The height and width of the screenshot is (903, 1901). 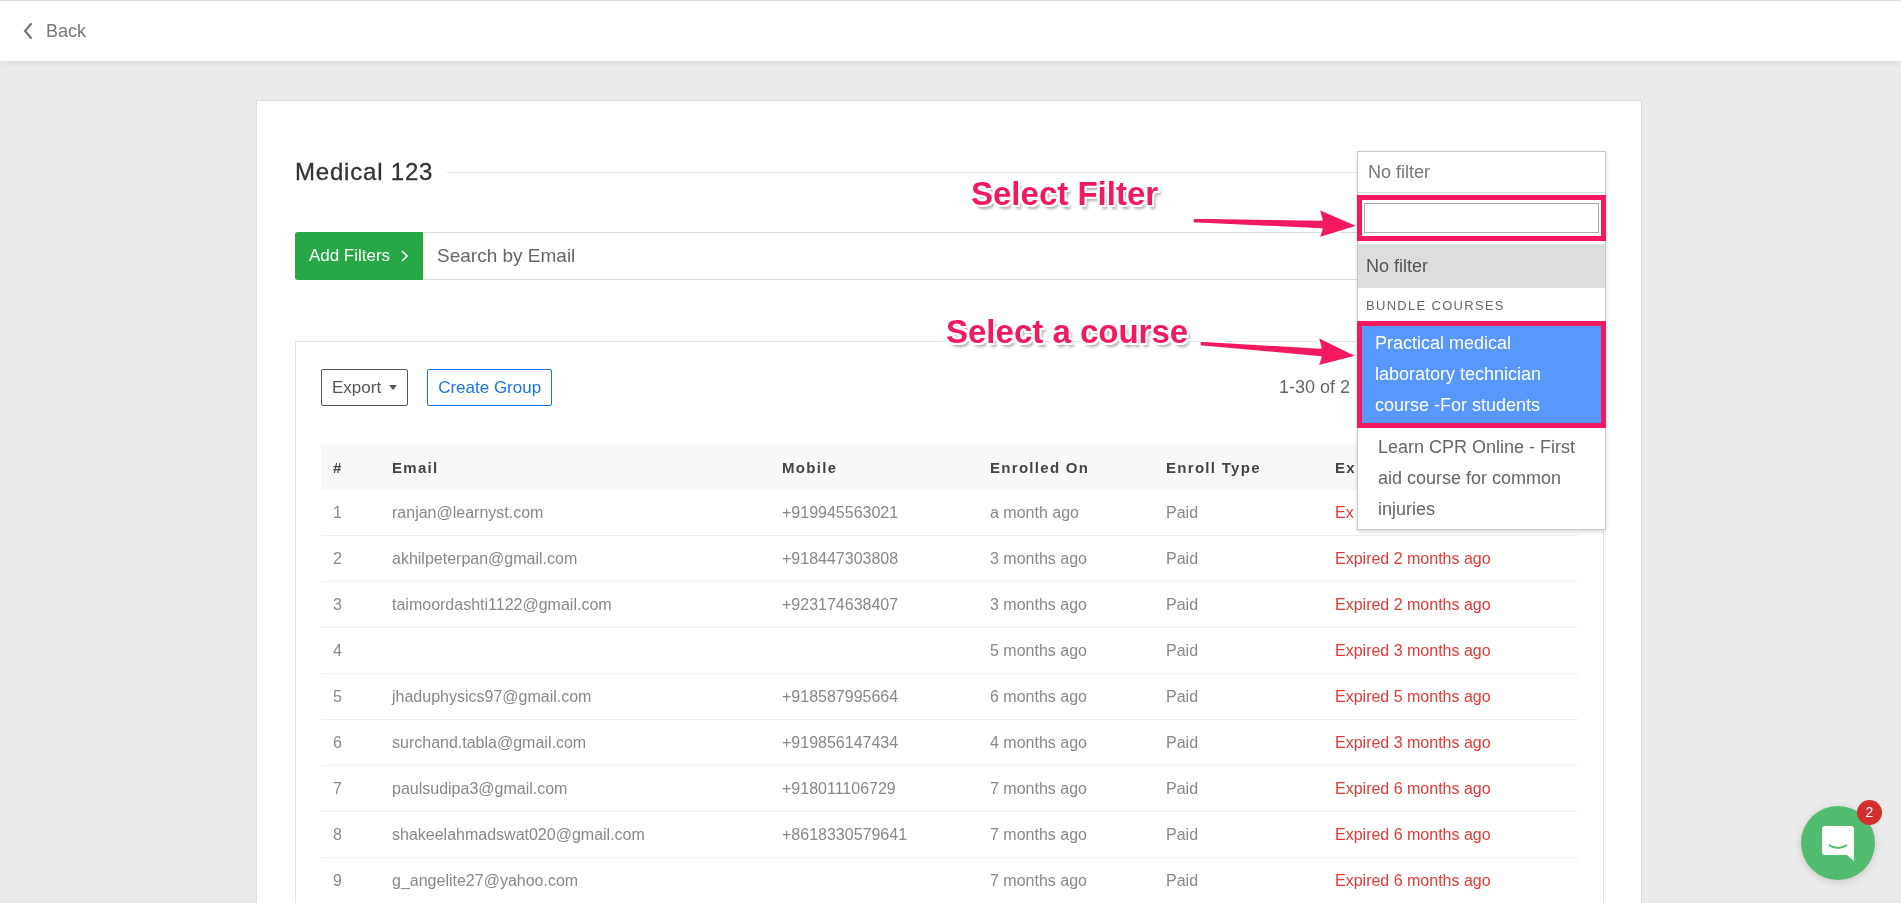 What do you see at coordinates (485, 558) in the screenshot?
I see `table-cell: akhilpeterpan@gmail.com` at bounding box center [485, 558].